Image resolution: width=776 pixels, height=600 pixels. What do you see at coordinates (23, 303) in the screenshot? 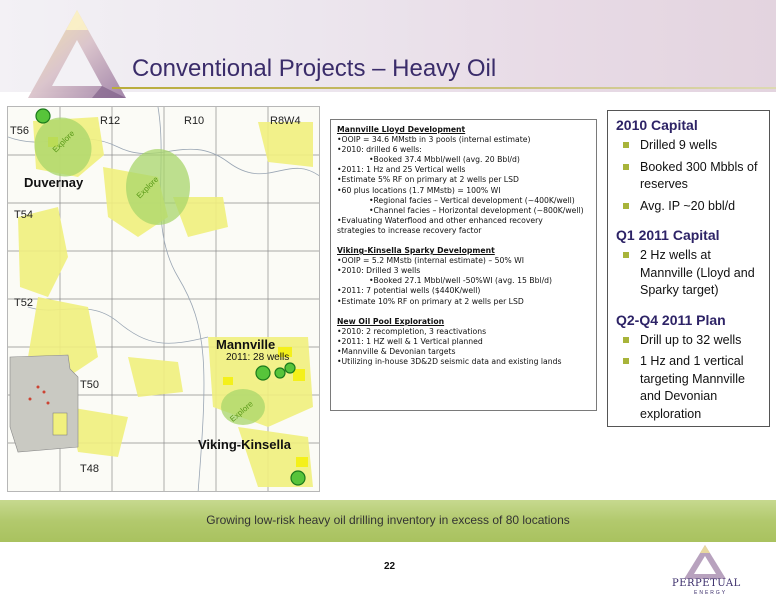
I see `township-t52-label: T52` at bounding box center [23, 303].